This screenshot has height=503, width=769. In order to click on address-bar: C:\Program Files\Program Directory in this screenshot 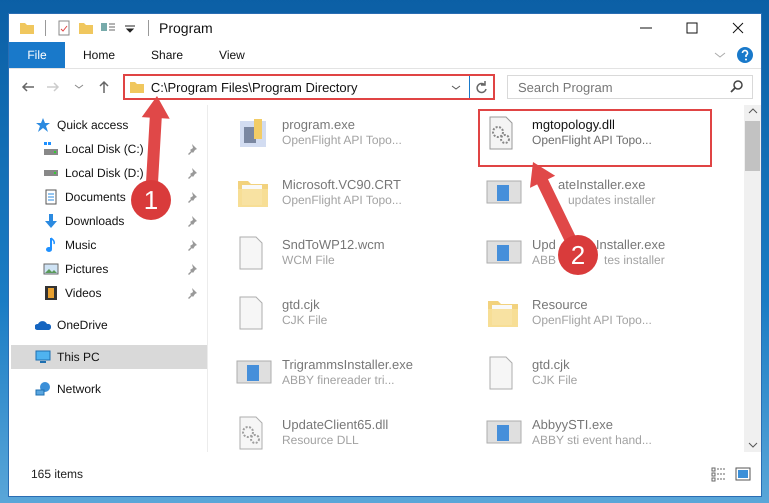, I will do `click(308, 87)`.